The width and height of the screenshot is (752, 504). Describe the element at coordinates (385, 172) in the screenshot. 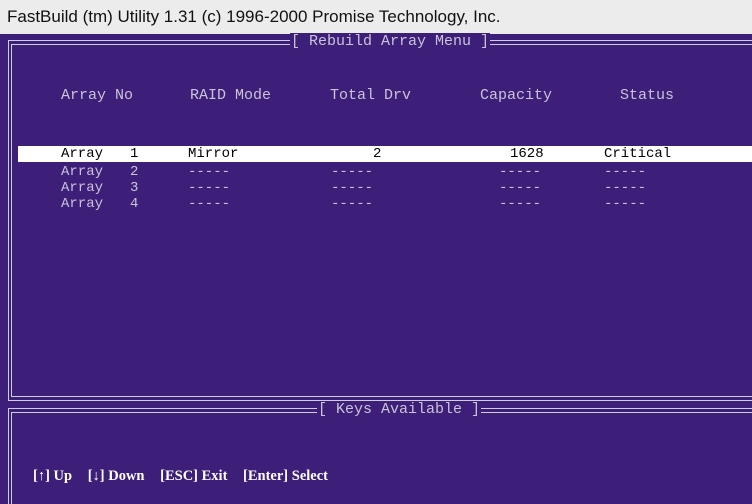

I see `array-row-2: Array 2 ----- ----- ----- -----` at that location.